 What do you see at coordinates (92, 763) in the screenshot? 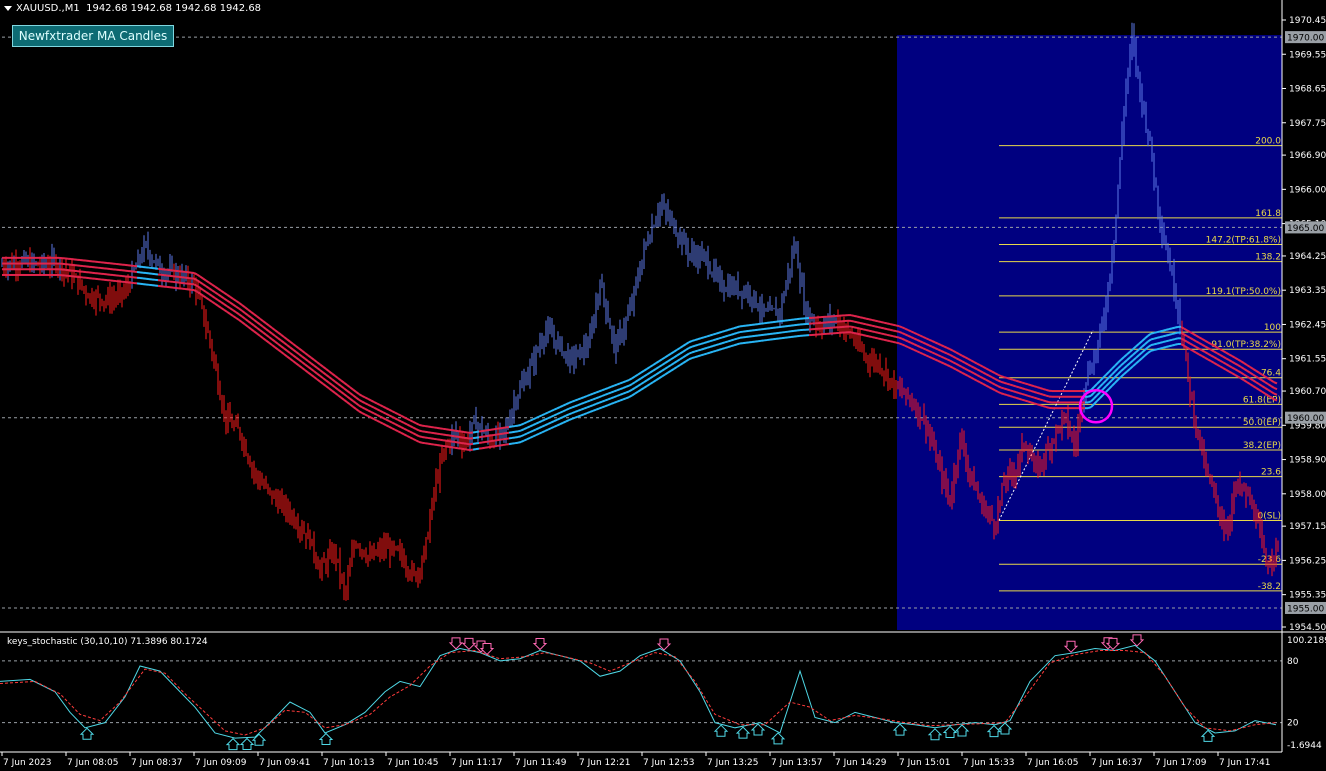
I see `x-tick-label: 7 Jun 08:05` at bounding box center [92, 763].